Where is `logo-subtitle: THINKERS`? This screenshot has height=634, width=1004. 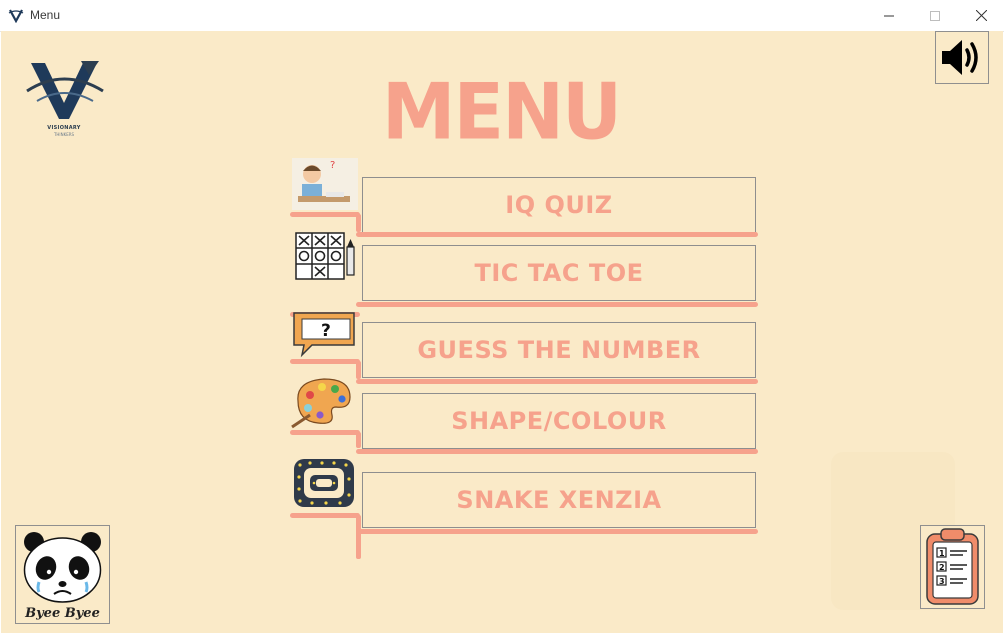
logo-subtitle: THINKERS is located at coordinates (64, 134).